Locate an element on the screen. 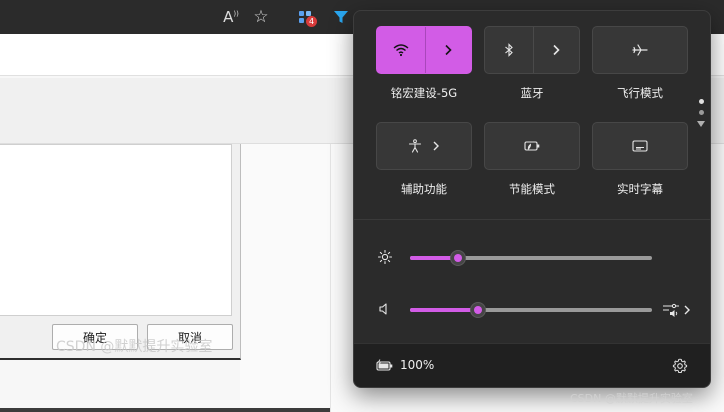 Image resolution: width=724 pixels, height=412 pixels. chevron-down-icon is located at coordinates (701, 124).